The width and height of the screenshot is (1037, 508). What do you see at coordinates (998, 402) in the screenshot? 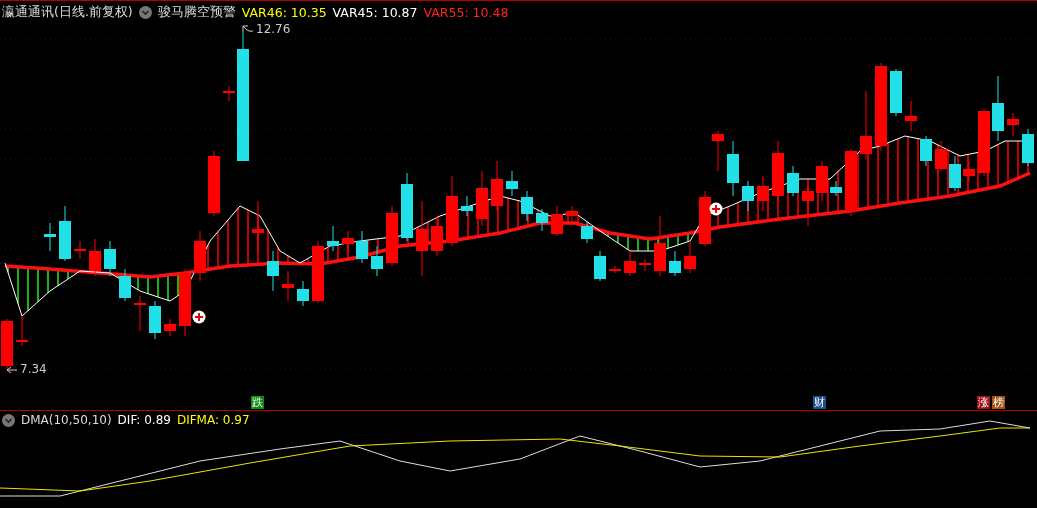
I see `event-badge: 榜` at bounding box center [998, 402].